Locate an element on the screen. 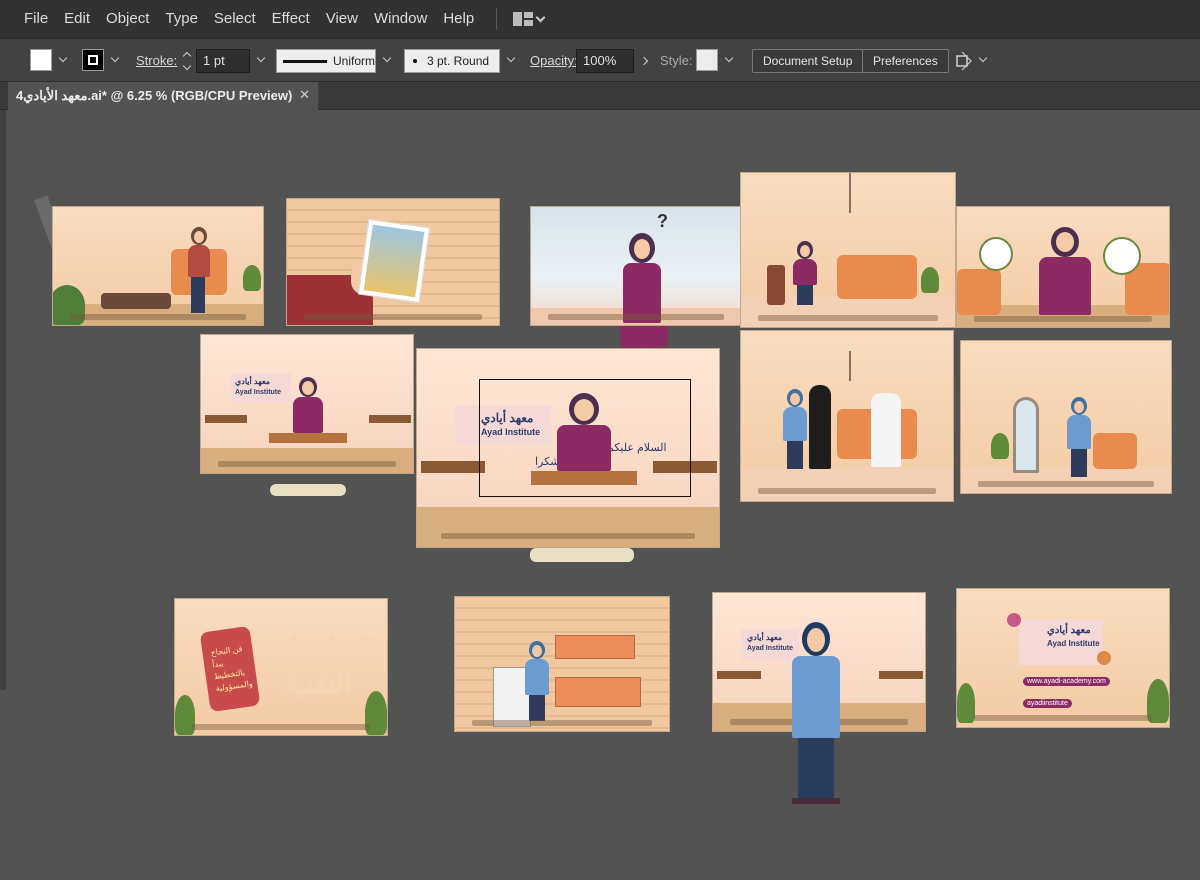 The height and width of the screenshot is (880, 1200). menu-edit: Edit is located at coordinates (77, 19).